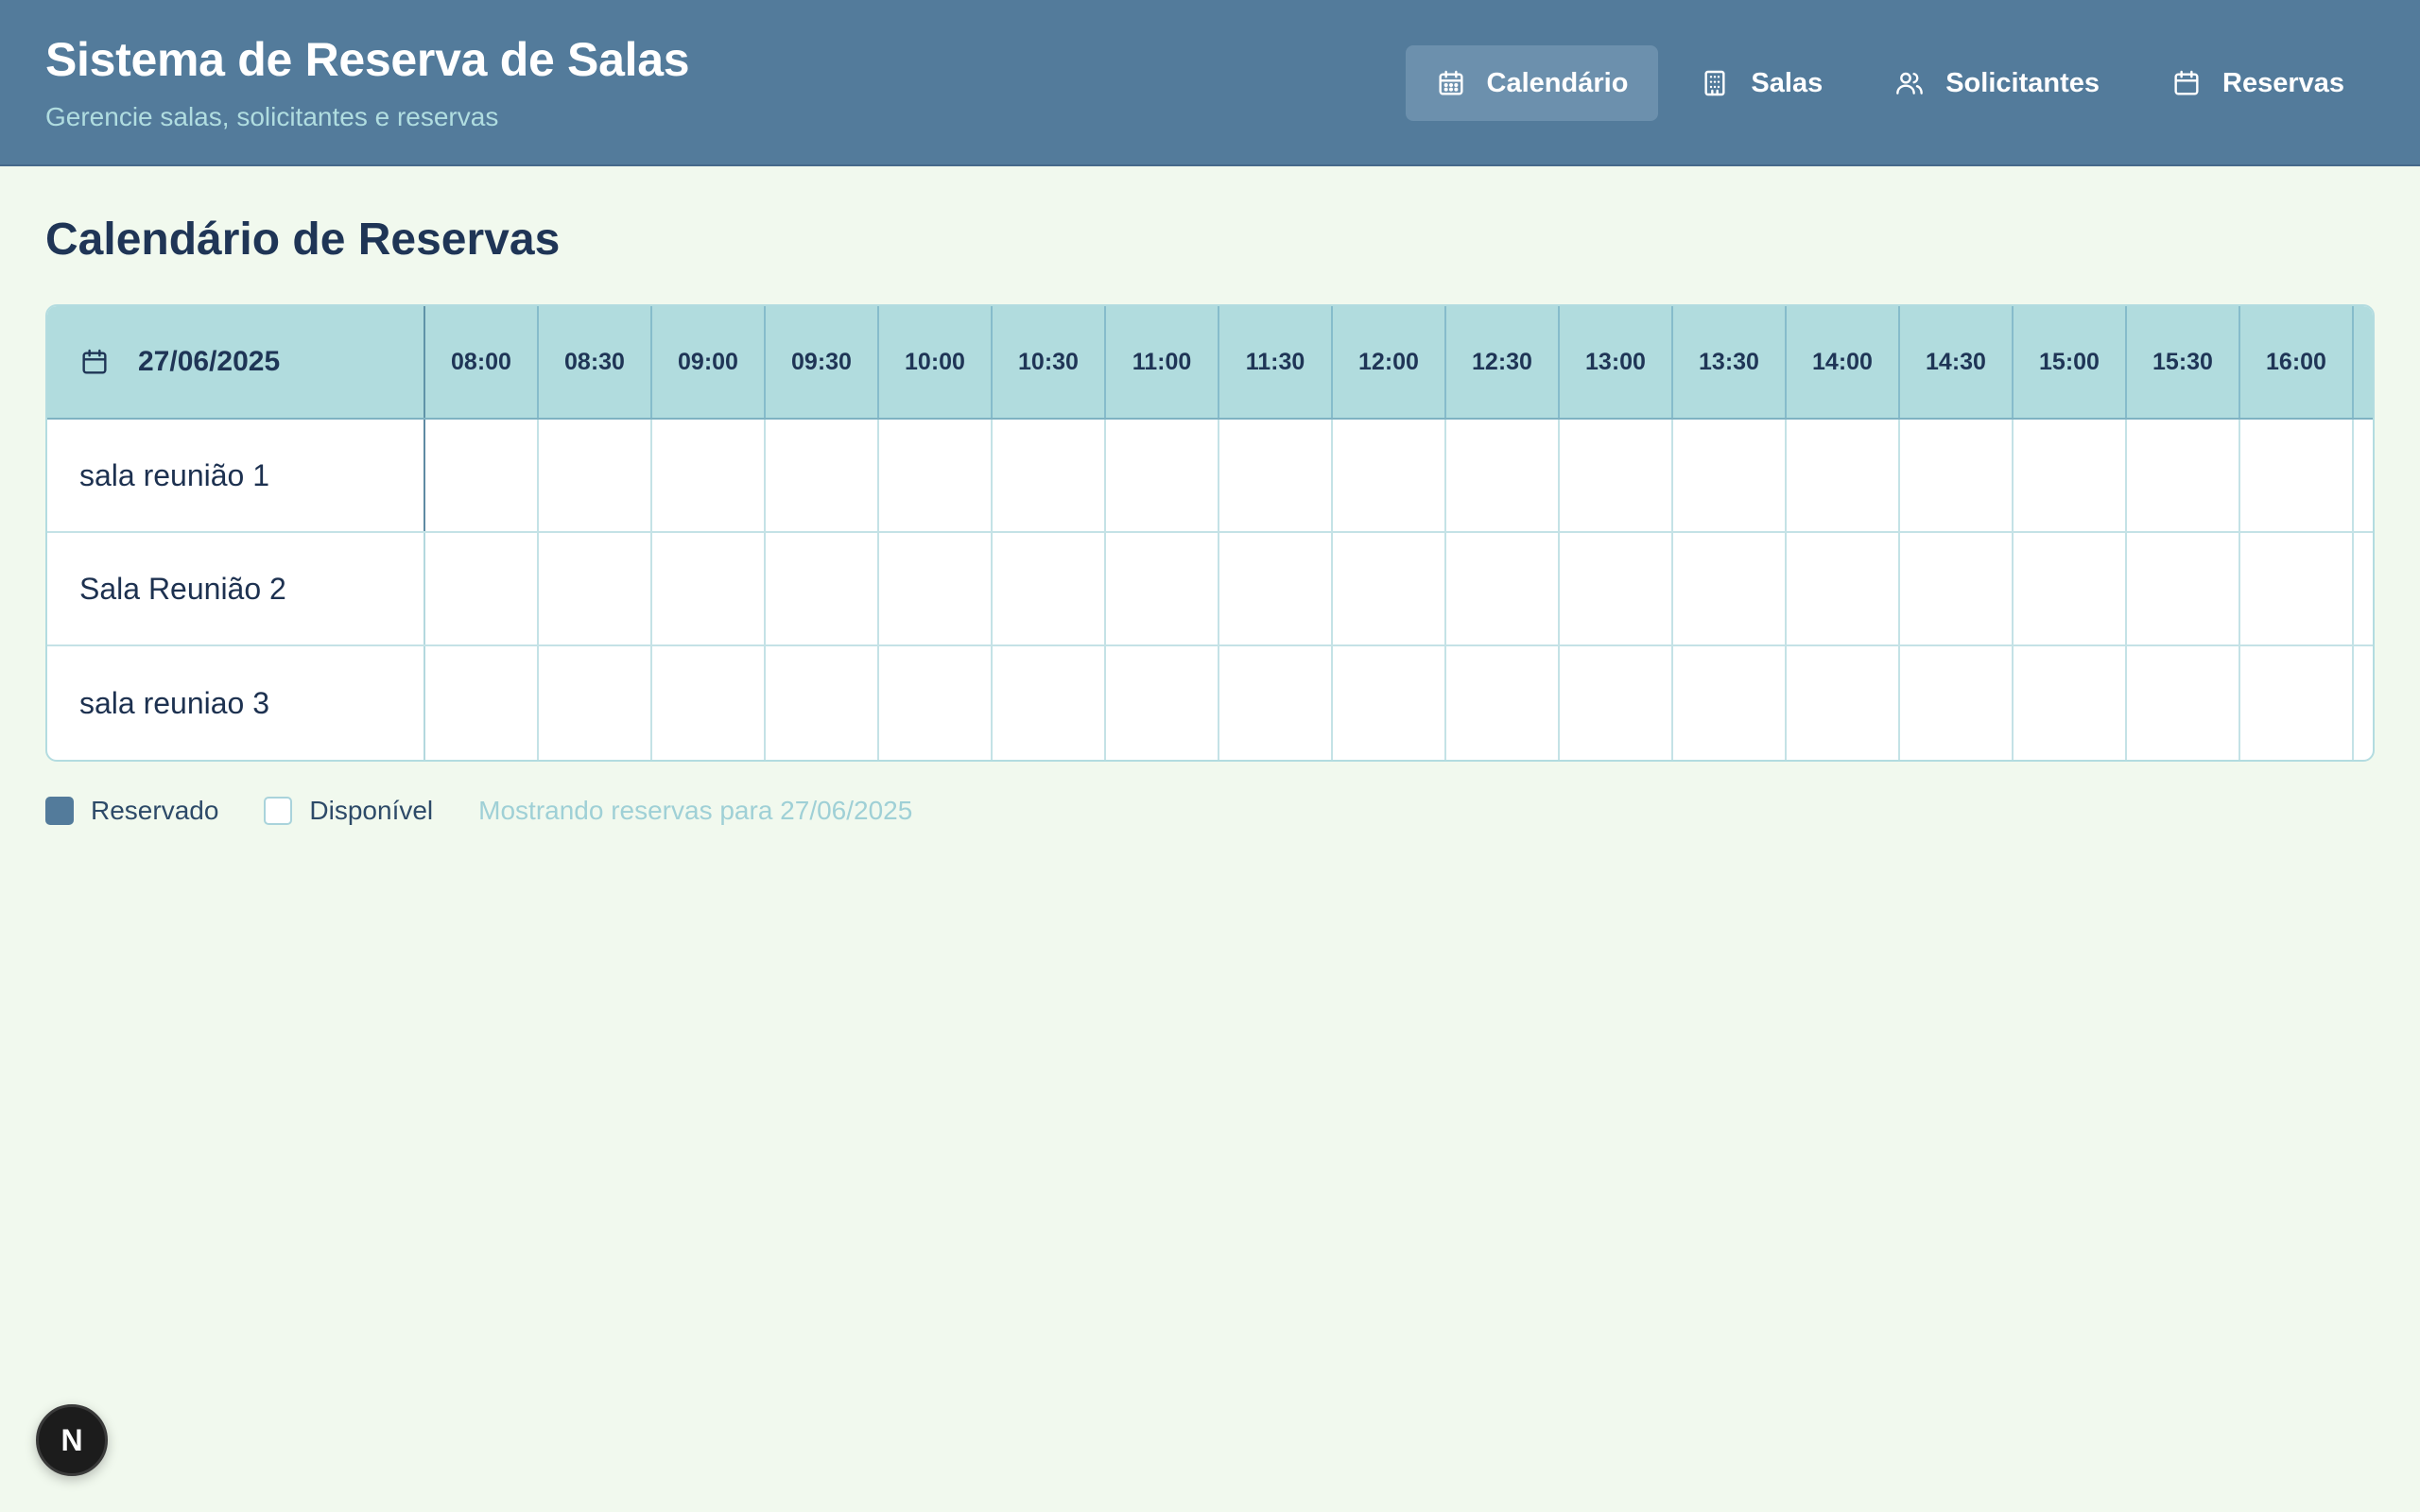 The image size is (2420, 1512). Describe the element at coordinates (1049, 362) in the screenshot. I see `time-header-cell: 10:30` at that location.